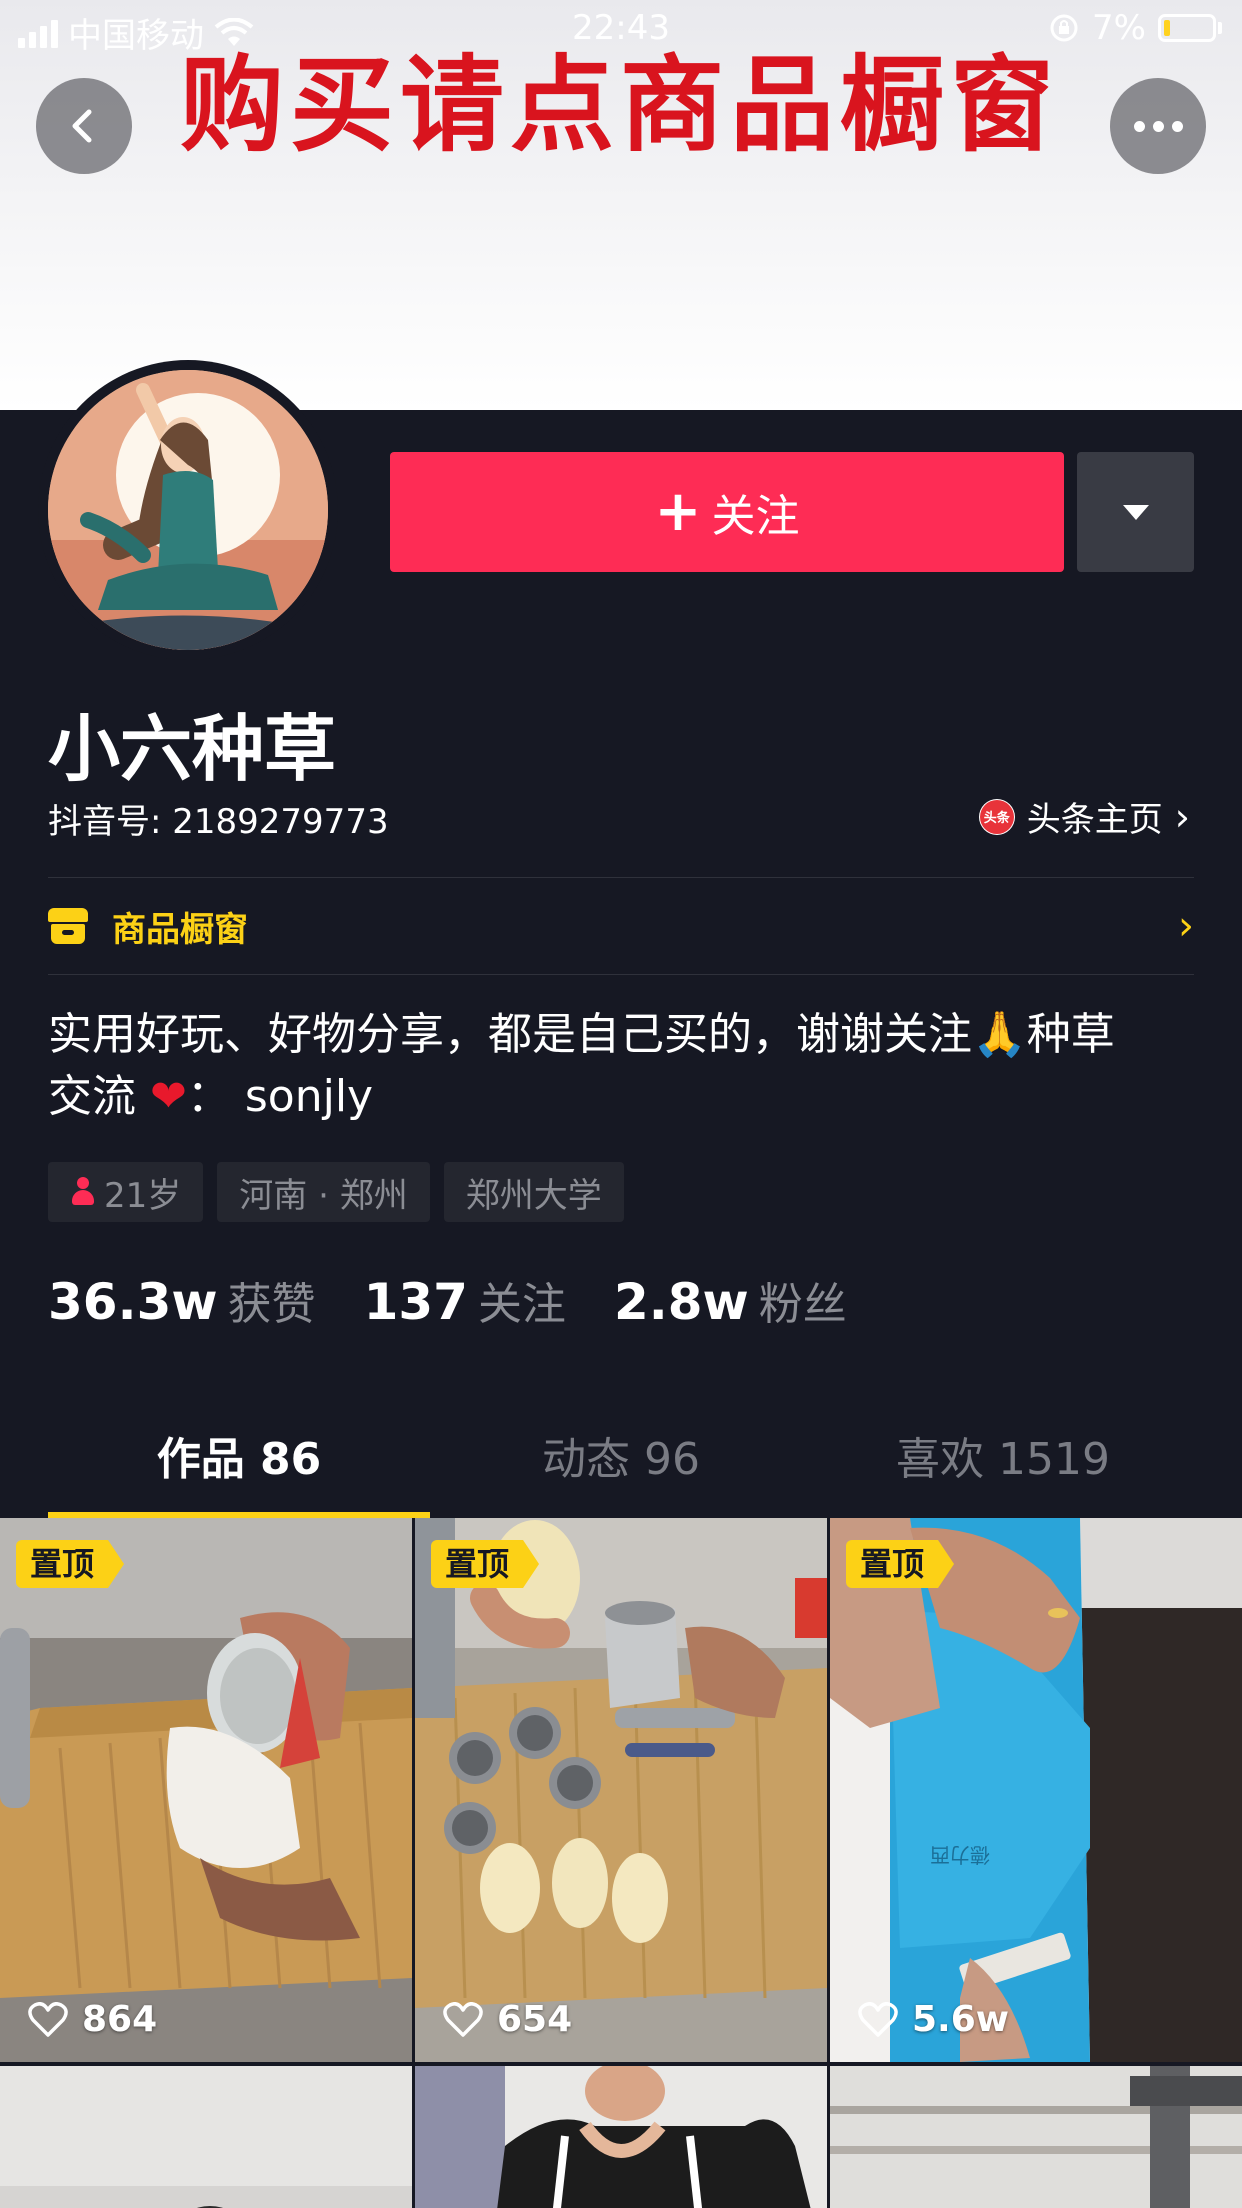  Describe the element at coordinates (168, 1096) in the screenshot. I see `heart-emoji-icon: ❤` at that location.